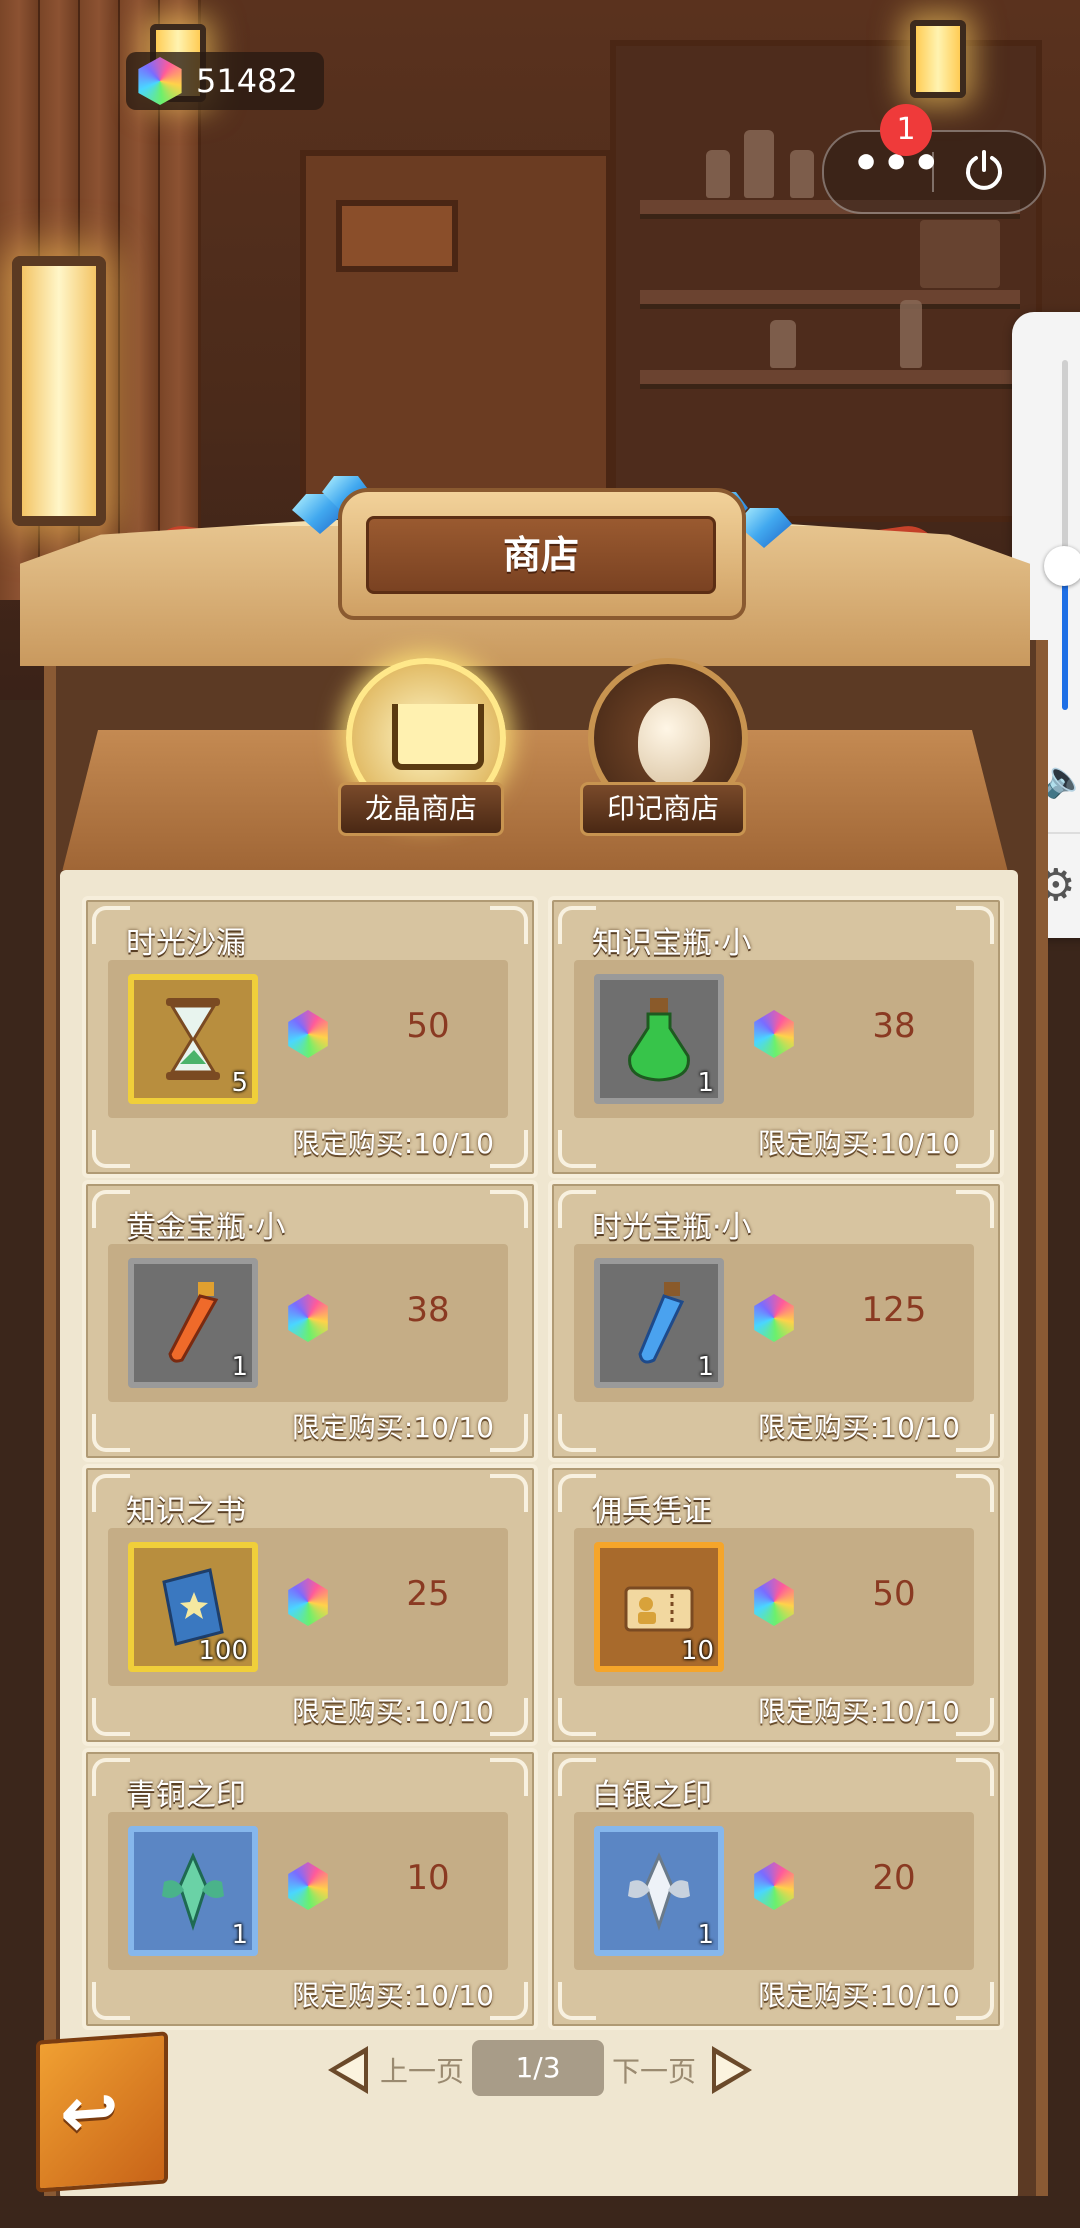 This screenshot has width=1080, height=2228. What do you see at coordinates (659, 1607) in the screenshot?
I see `item-icon-frame: 10` at bounding box center [659, 1607].